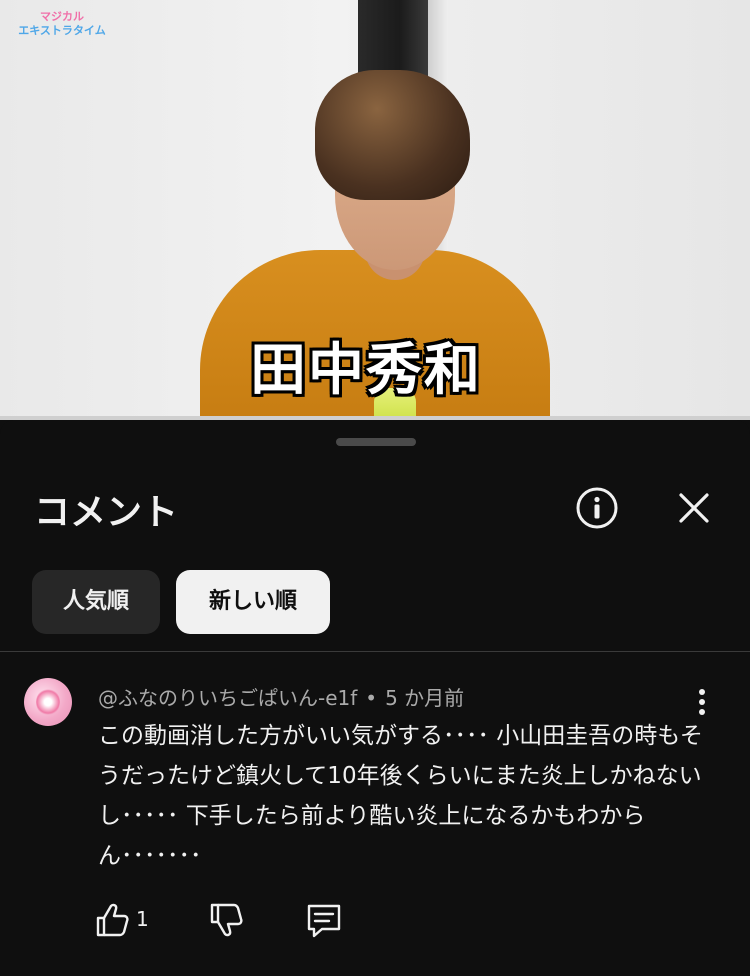  Describe the element at coordinates (142, 919) in the screenshot. I see `like-count: 1` at that location.